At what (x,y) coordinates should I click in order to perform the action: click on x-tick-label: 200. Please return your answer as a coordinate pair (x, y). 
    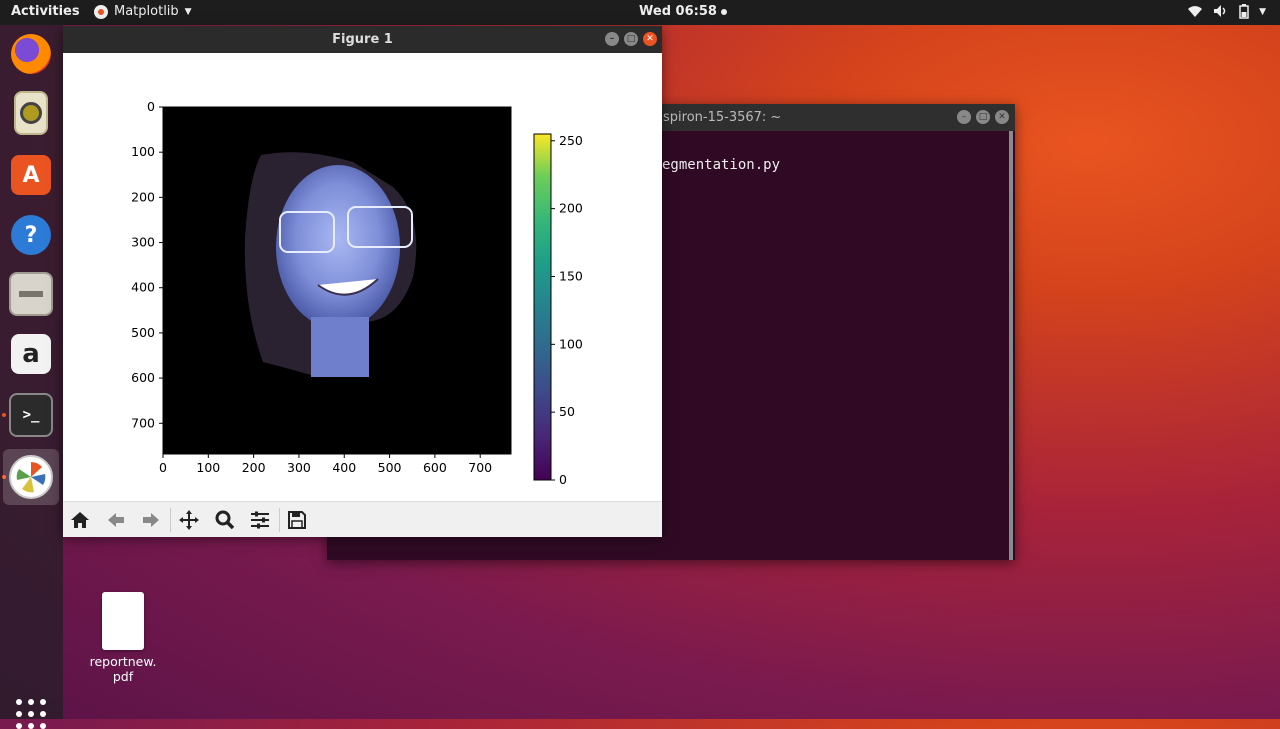
    Looking at the image, I should click on (254, 467).